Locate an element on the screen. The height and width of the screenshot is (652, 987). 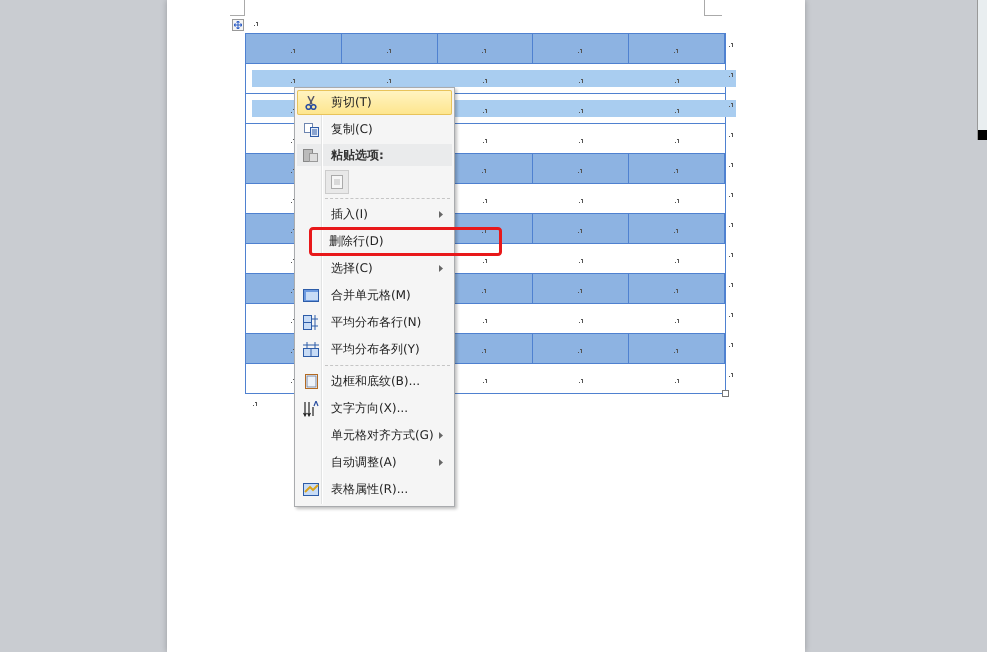
scissors-icon is located at coordinates (311, 103).